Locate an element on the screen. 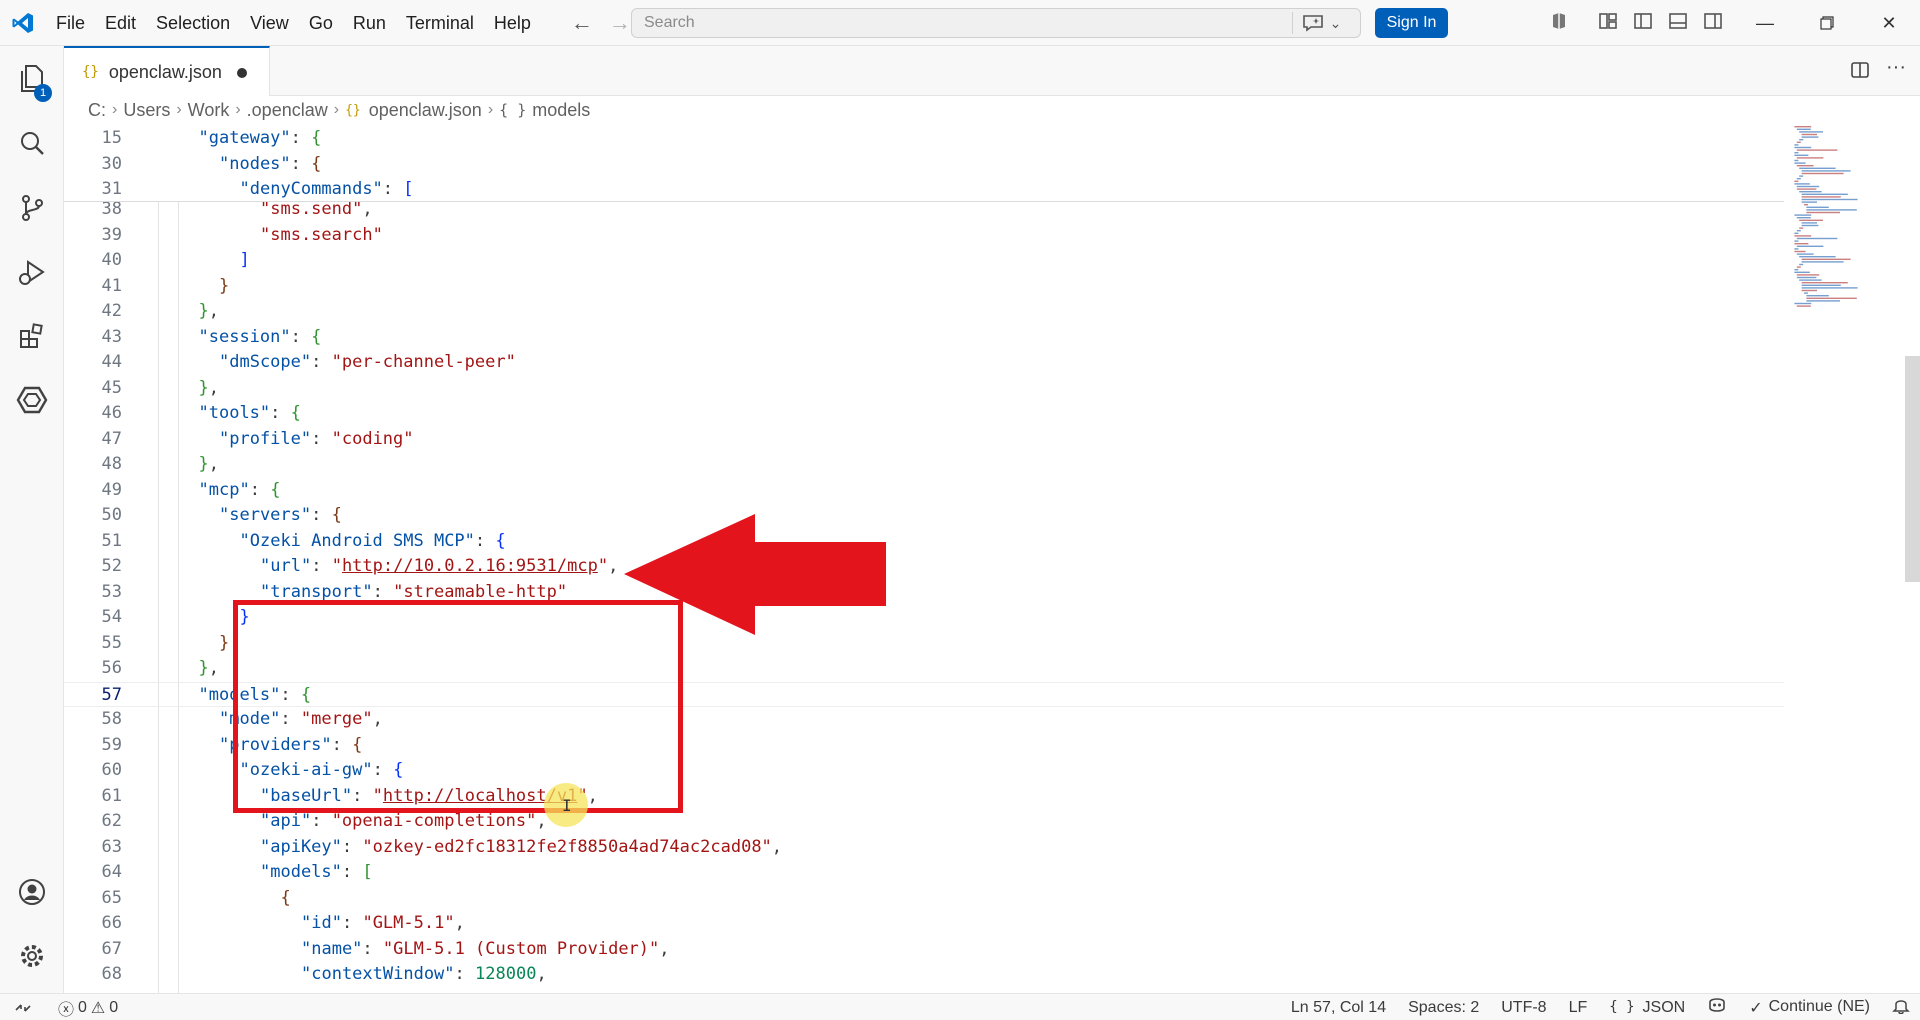 The width and height of the screenshot is (1920, 1020). encoding: UTF-8 is located at coordinates (1523, 1008).